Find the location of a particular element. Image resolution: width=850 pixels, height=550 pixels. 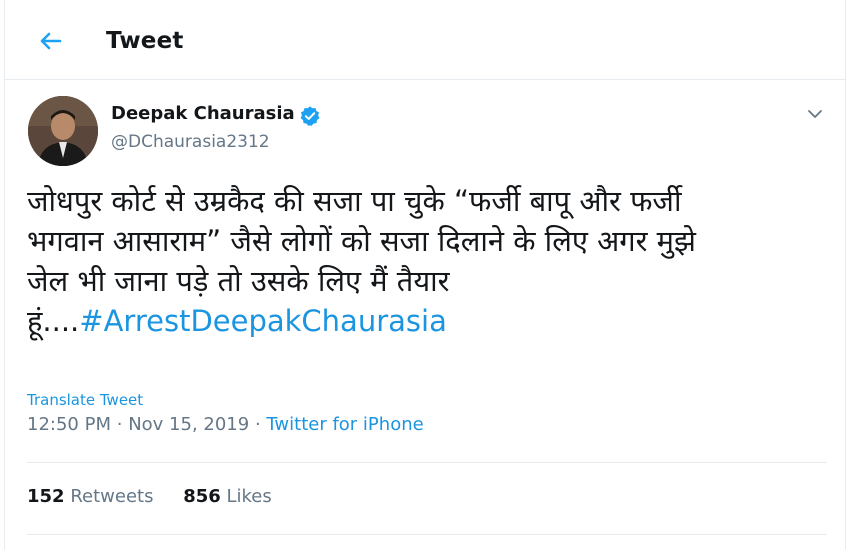

tweet-text-line: जेल भी जाना पड़े तो उसके लिए मैं तैयार is located at coordinates (238, 281).